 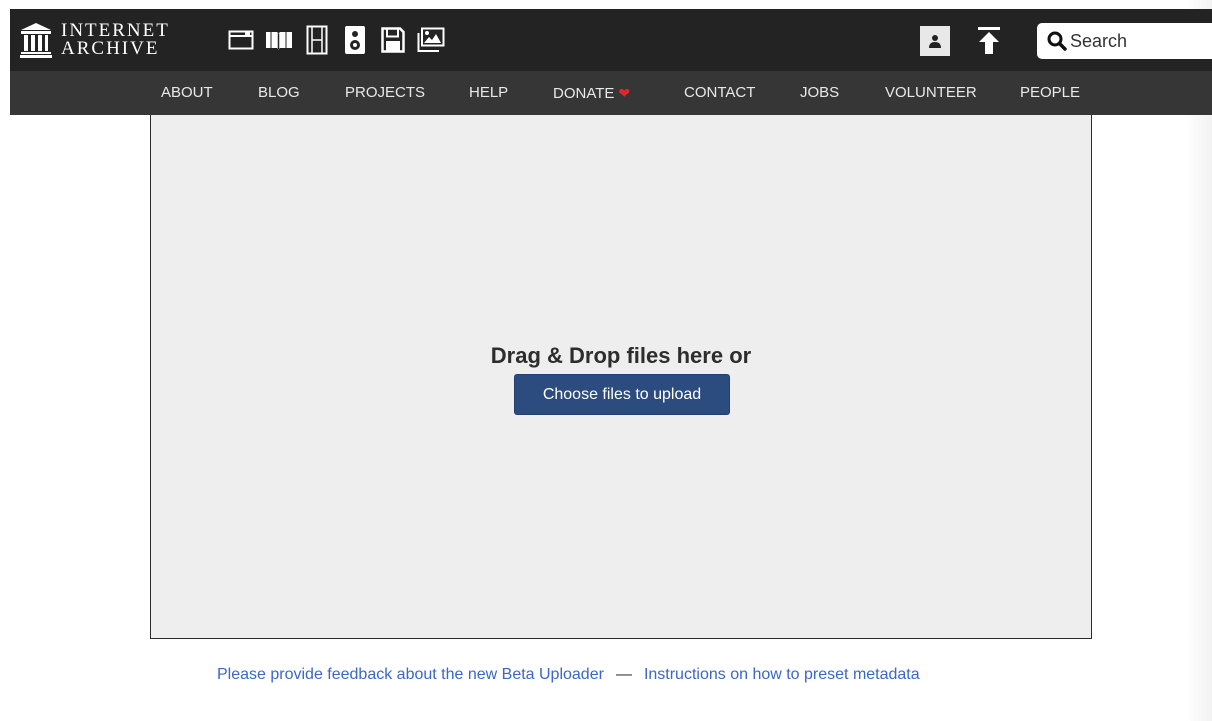 What do you see at coordinates (279, 40) in the screenshot?
I see `texts-icon` at bounding box center [279, 40].